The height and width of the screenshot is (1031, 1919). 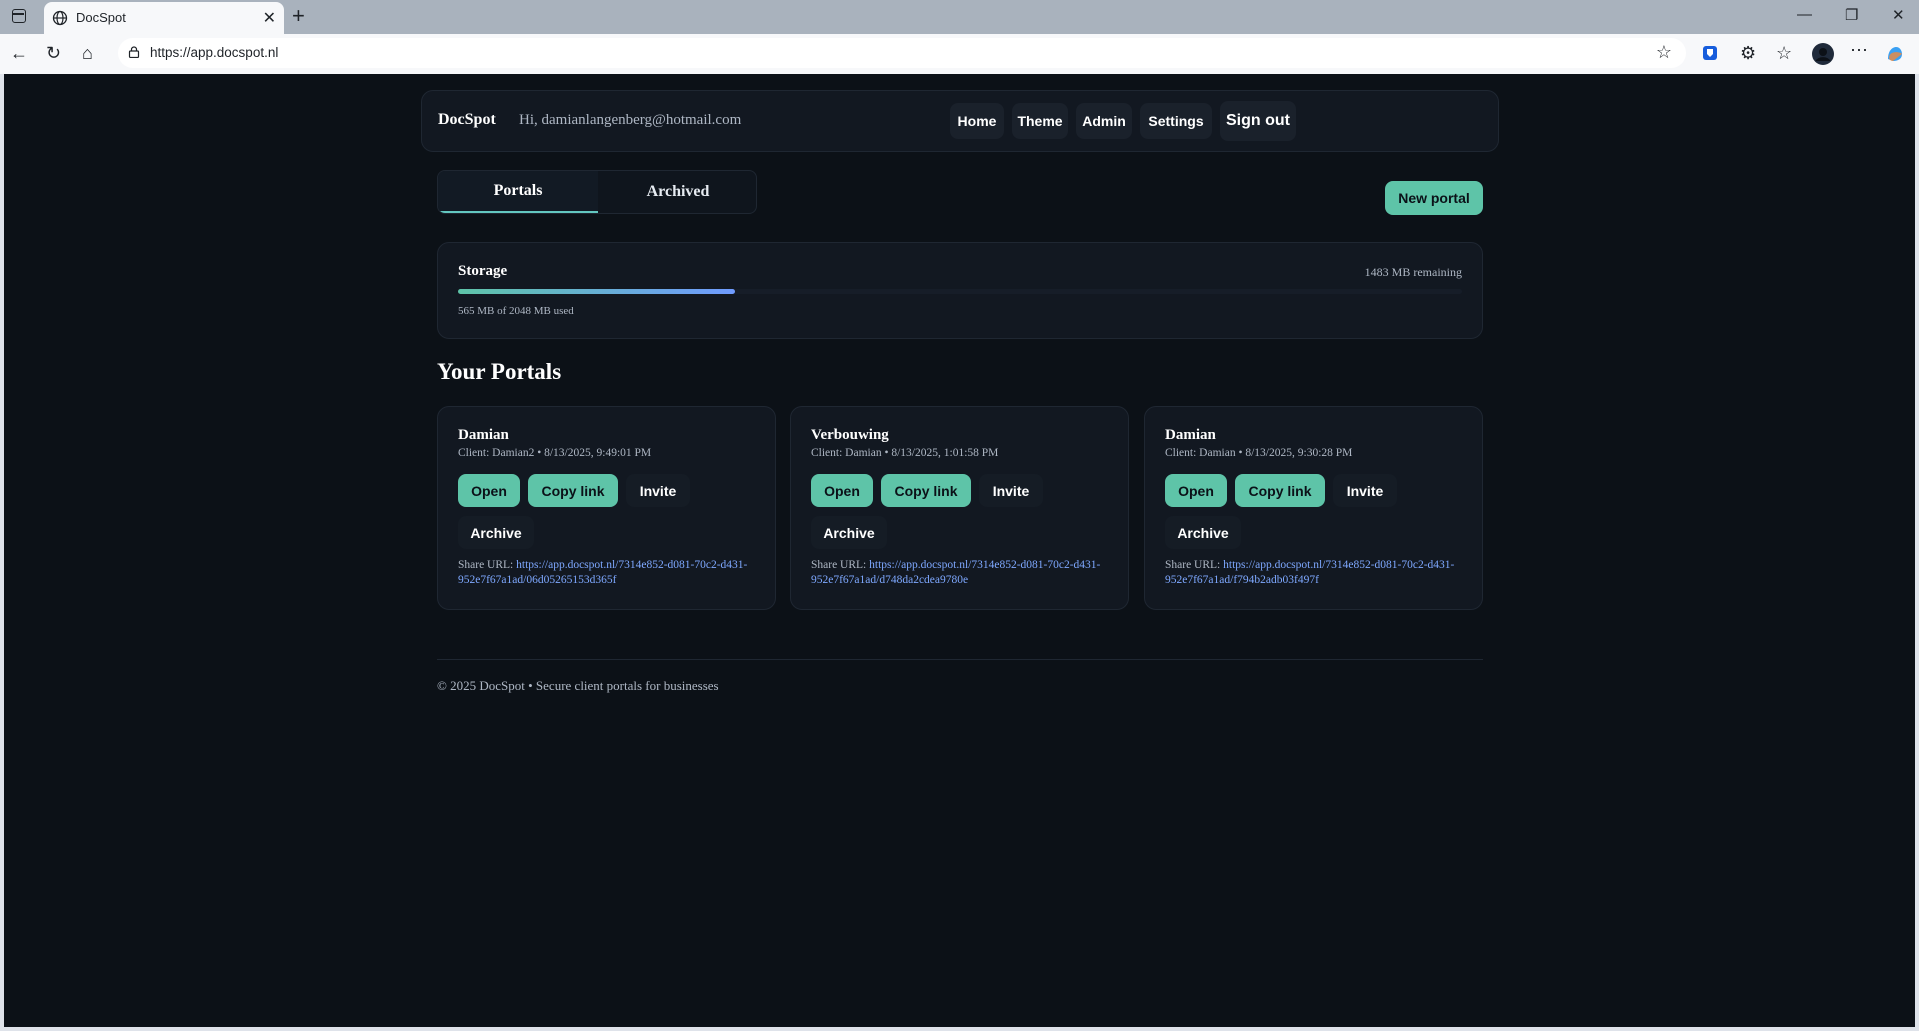 What do you see at coordinates (1851, 15) in the screenshot?
I see `restore-icon: ❐` at bounding box center [1851, 15].